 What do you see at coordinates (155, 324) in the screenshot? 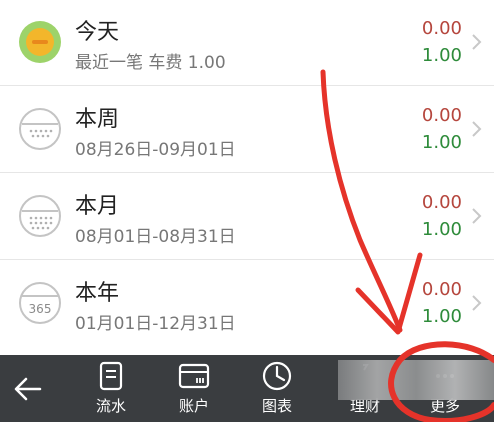
I see `row-subtitle: 01月01日-12月31日` at bounding box center [155, 324].